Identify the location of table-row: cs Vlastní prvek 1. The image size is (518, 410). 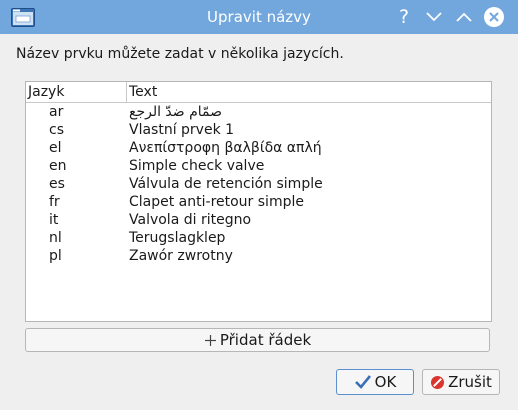
(258, 130).